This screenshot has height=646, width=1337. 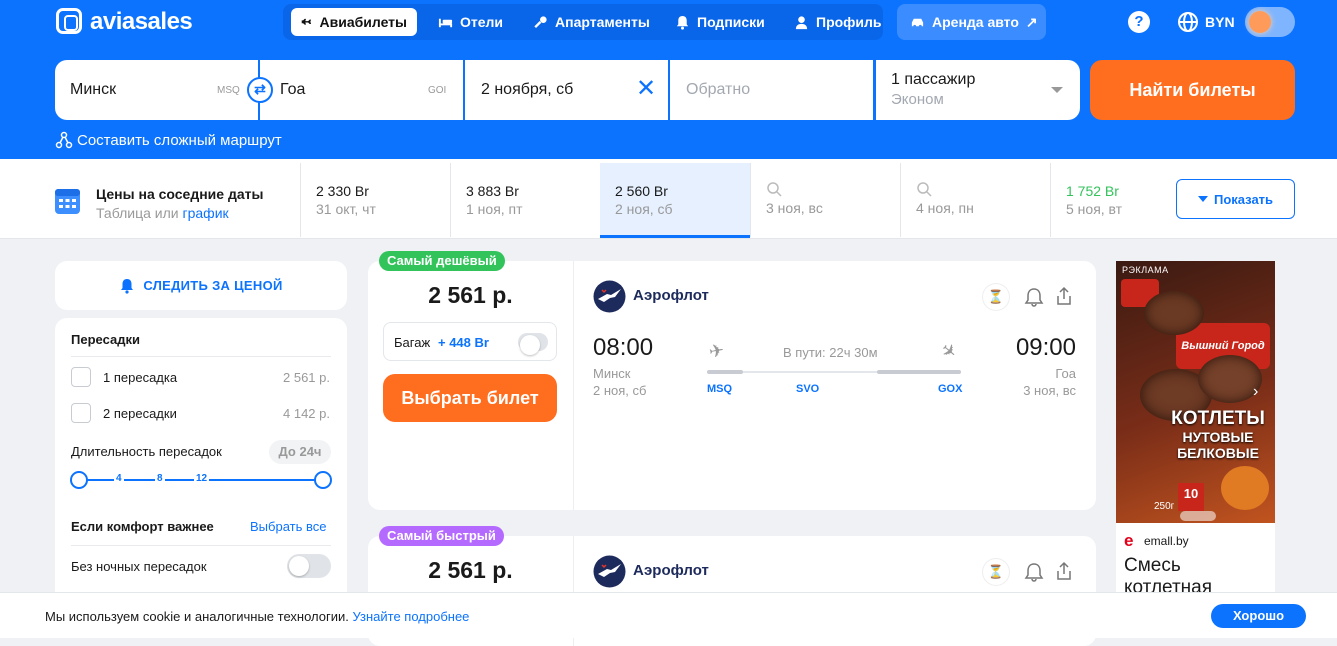 What do you see at coordinates (363, 22) in the screenshot?
I see `nav-flights-label: Авиабилеты` at bounding box center [363, 22].